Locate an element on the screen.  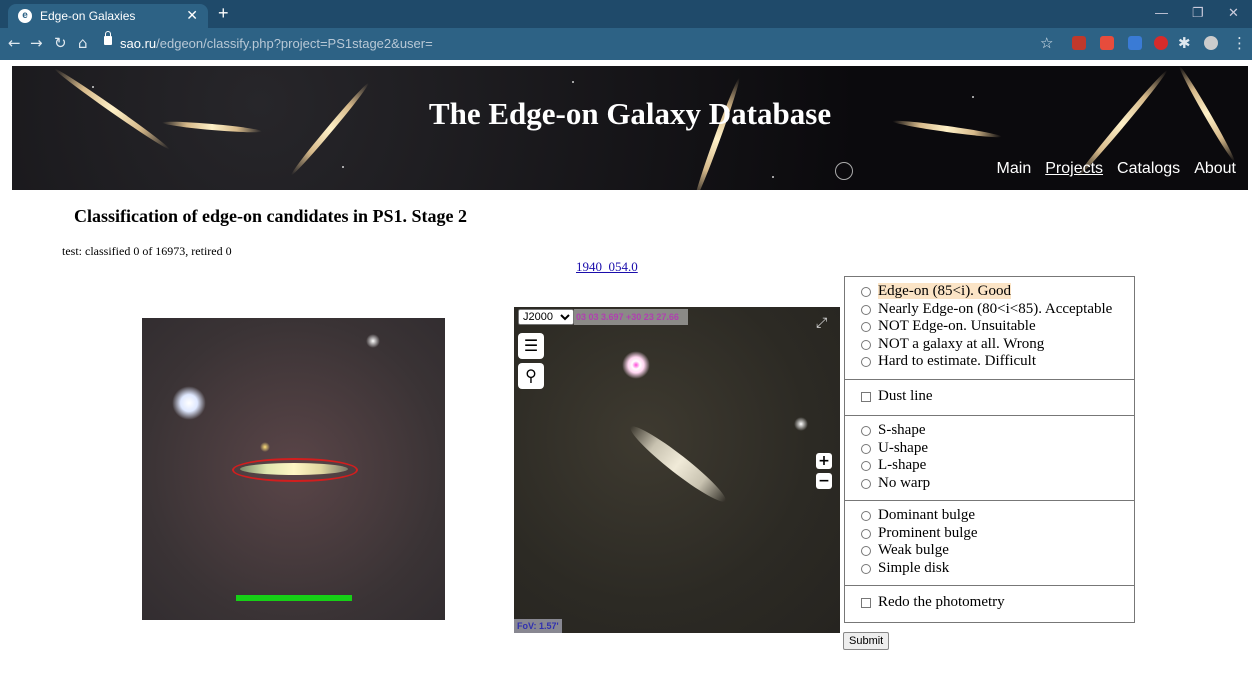
redo-group: Redo the photometry is located at coordinates (989, 604).